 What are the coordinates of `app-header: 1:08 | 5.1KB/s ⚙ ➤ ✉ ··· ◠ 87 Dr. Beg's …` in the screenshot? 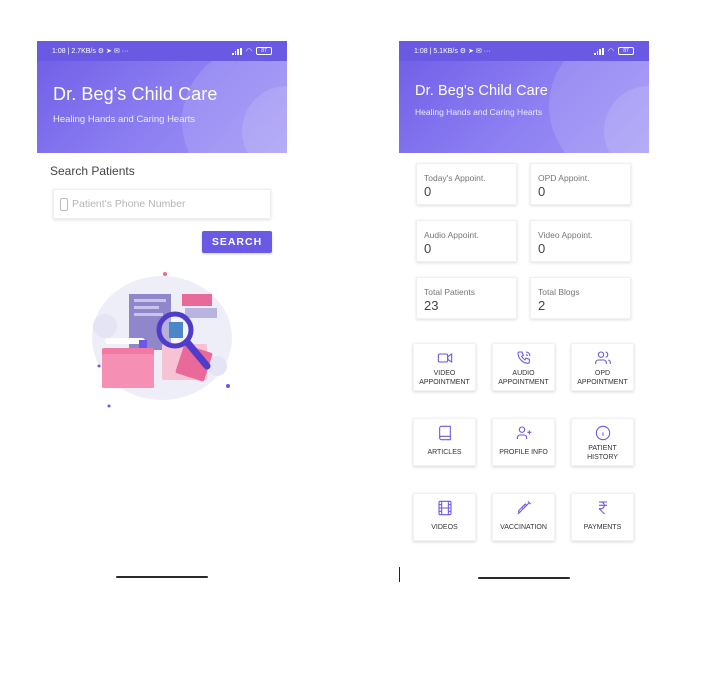 It's located at (524, 97).